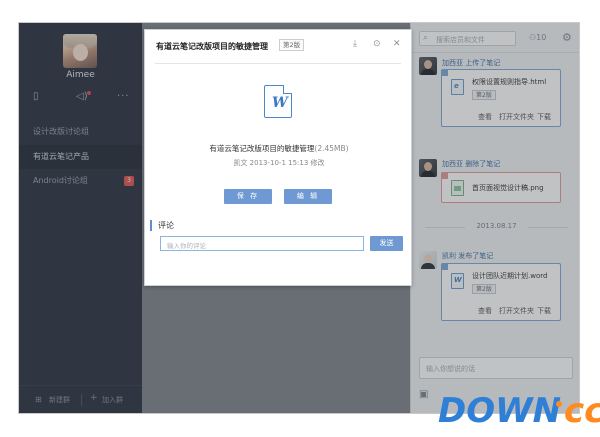 Image resolution: width=600 pixels, height=437 pixels. What do you see at coordinates (386, 243) in the screenshot?
I see `send-button: 发送` at bounding box center [386, 243].